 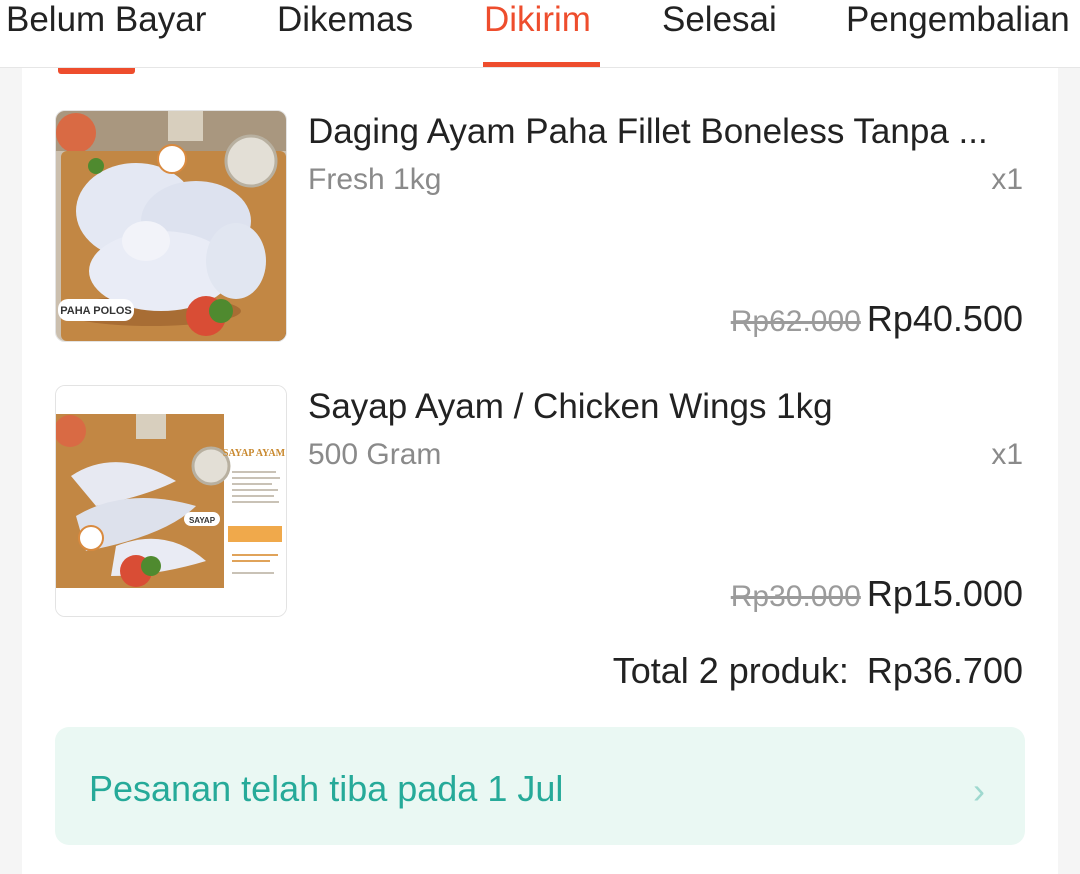 I want to click on product-variant: Fresh 1kg, so click(x=375, y=179).